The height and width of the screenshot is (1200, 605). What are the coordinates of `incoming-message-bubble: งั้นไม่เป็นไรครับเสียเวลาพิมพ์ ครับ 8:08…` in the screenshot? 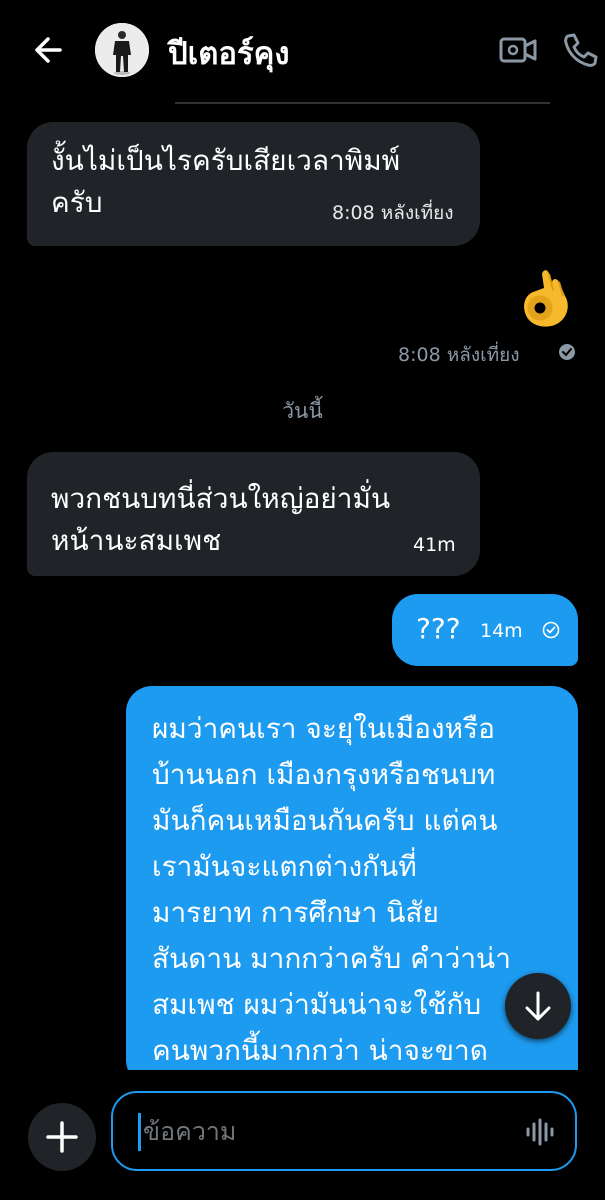 It's located at (253, 184).